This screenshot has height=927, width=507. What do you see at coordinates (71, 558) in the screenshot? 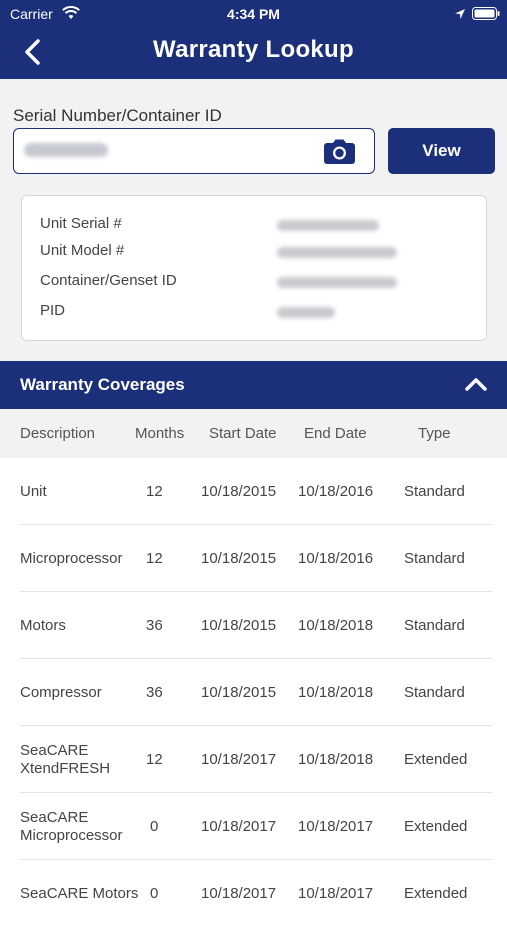
I see `cell-description: Microprocessor` at bounding box center [71, 558].